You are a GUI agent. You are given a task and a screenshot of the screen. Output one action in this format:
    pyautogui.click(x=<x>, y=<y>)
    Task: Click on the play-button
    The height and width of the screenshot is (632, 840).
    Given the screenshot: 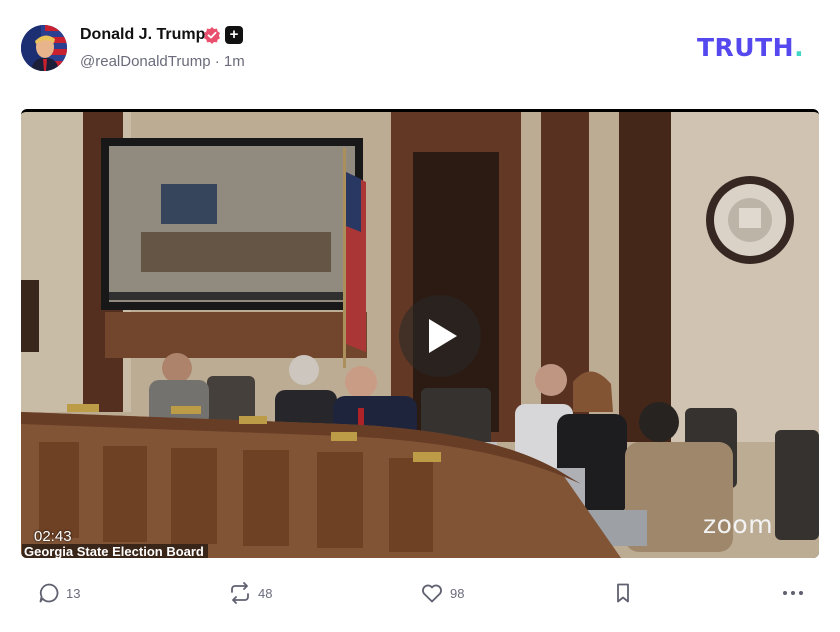 What is the action you would take?
    pyautogui.click(x=440, y=336)
    